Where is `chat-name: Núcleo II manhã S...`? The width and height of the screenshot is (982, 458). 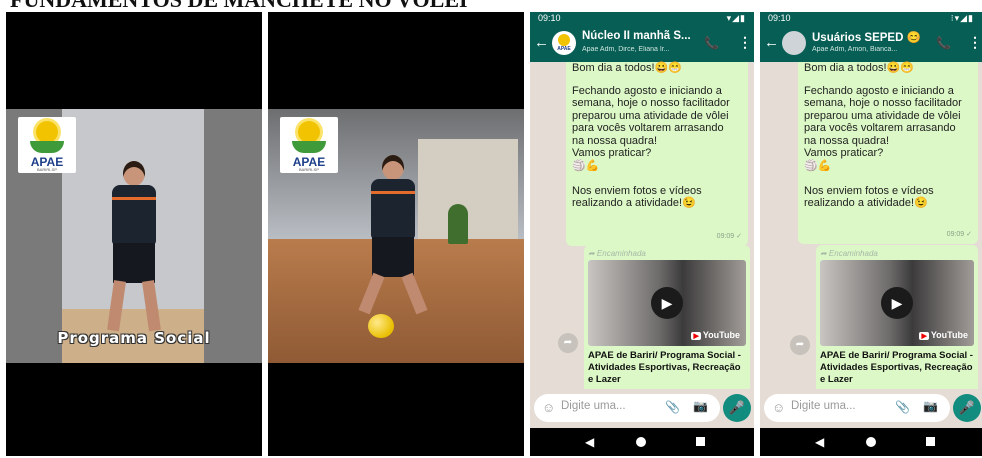
chat-name: Núcleo II manhã S... is located at coordinates (642, 36).